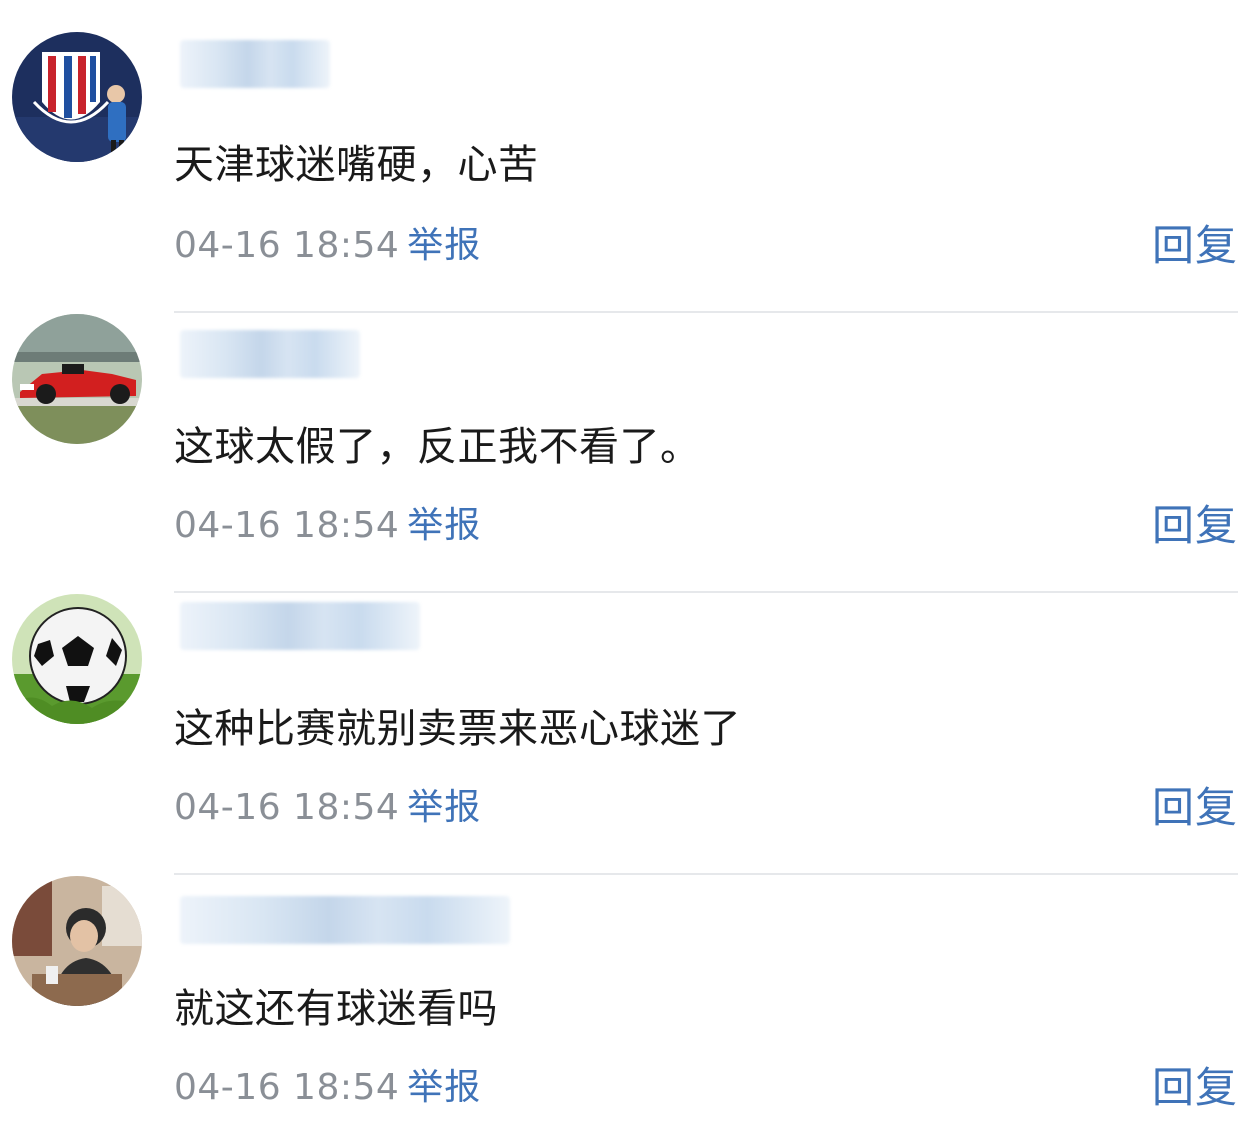  What do you see at coordinates (77, 659) in the screenshot?
I see `soccer-ball-avatar-icon` at bounding box center [77, 659].